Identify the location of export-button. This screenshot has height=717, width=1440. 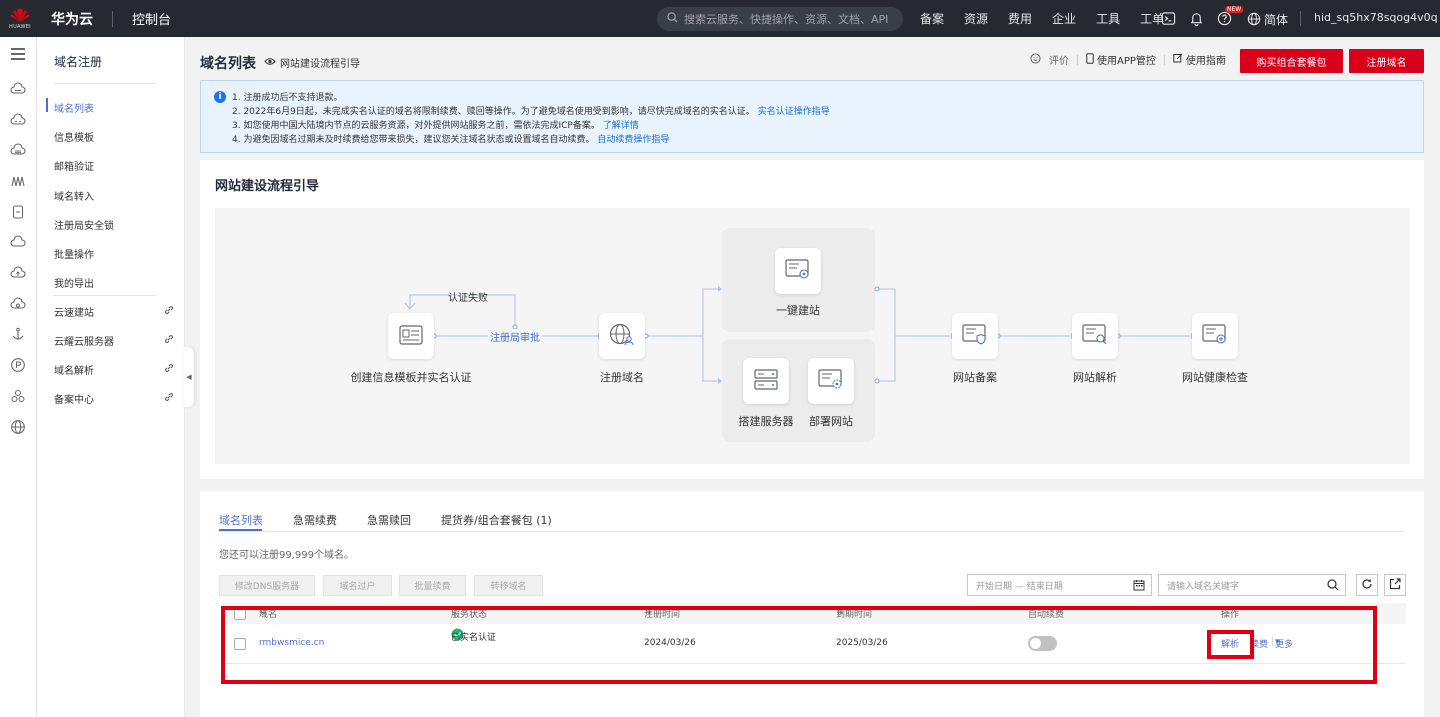
(1395, 585).